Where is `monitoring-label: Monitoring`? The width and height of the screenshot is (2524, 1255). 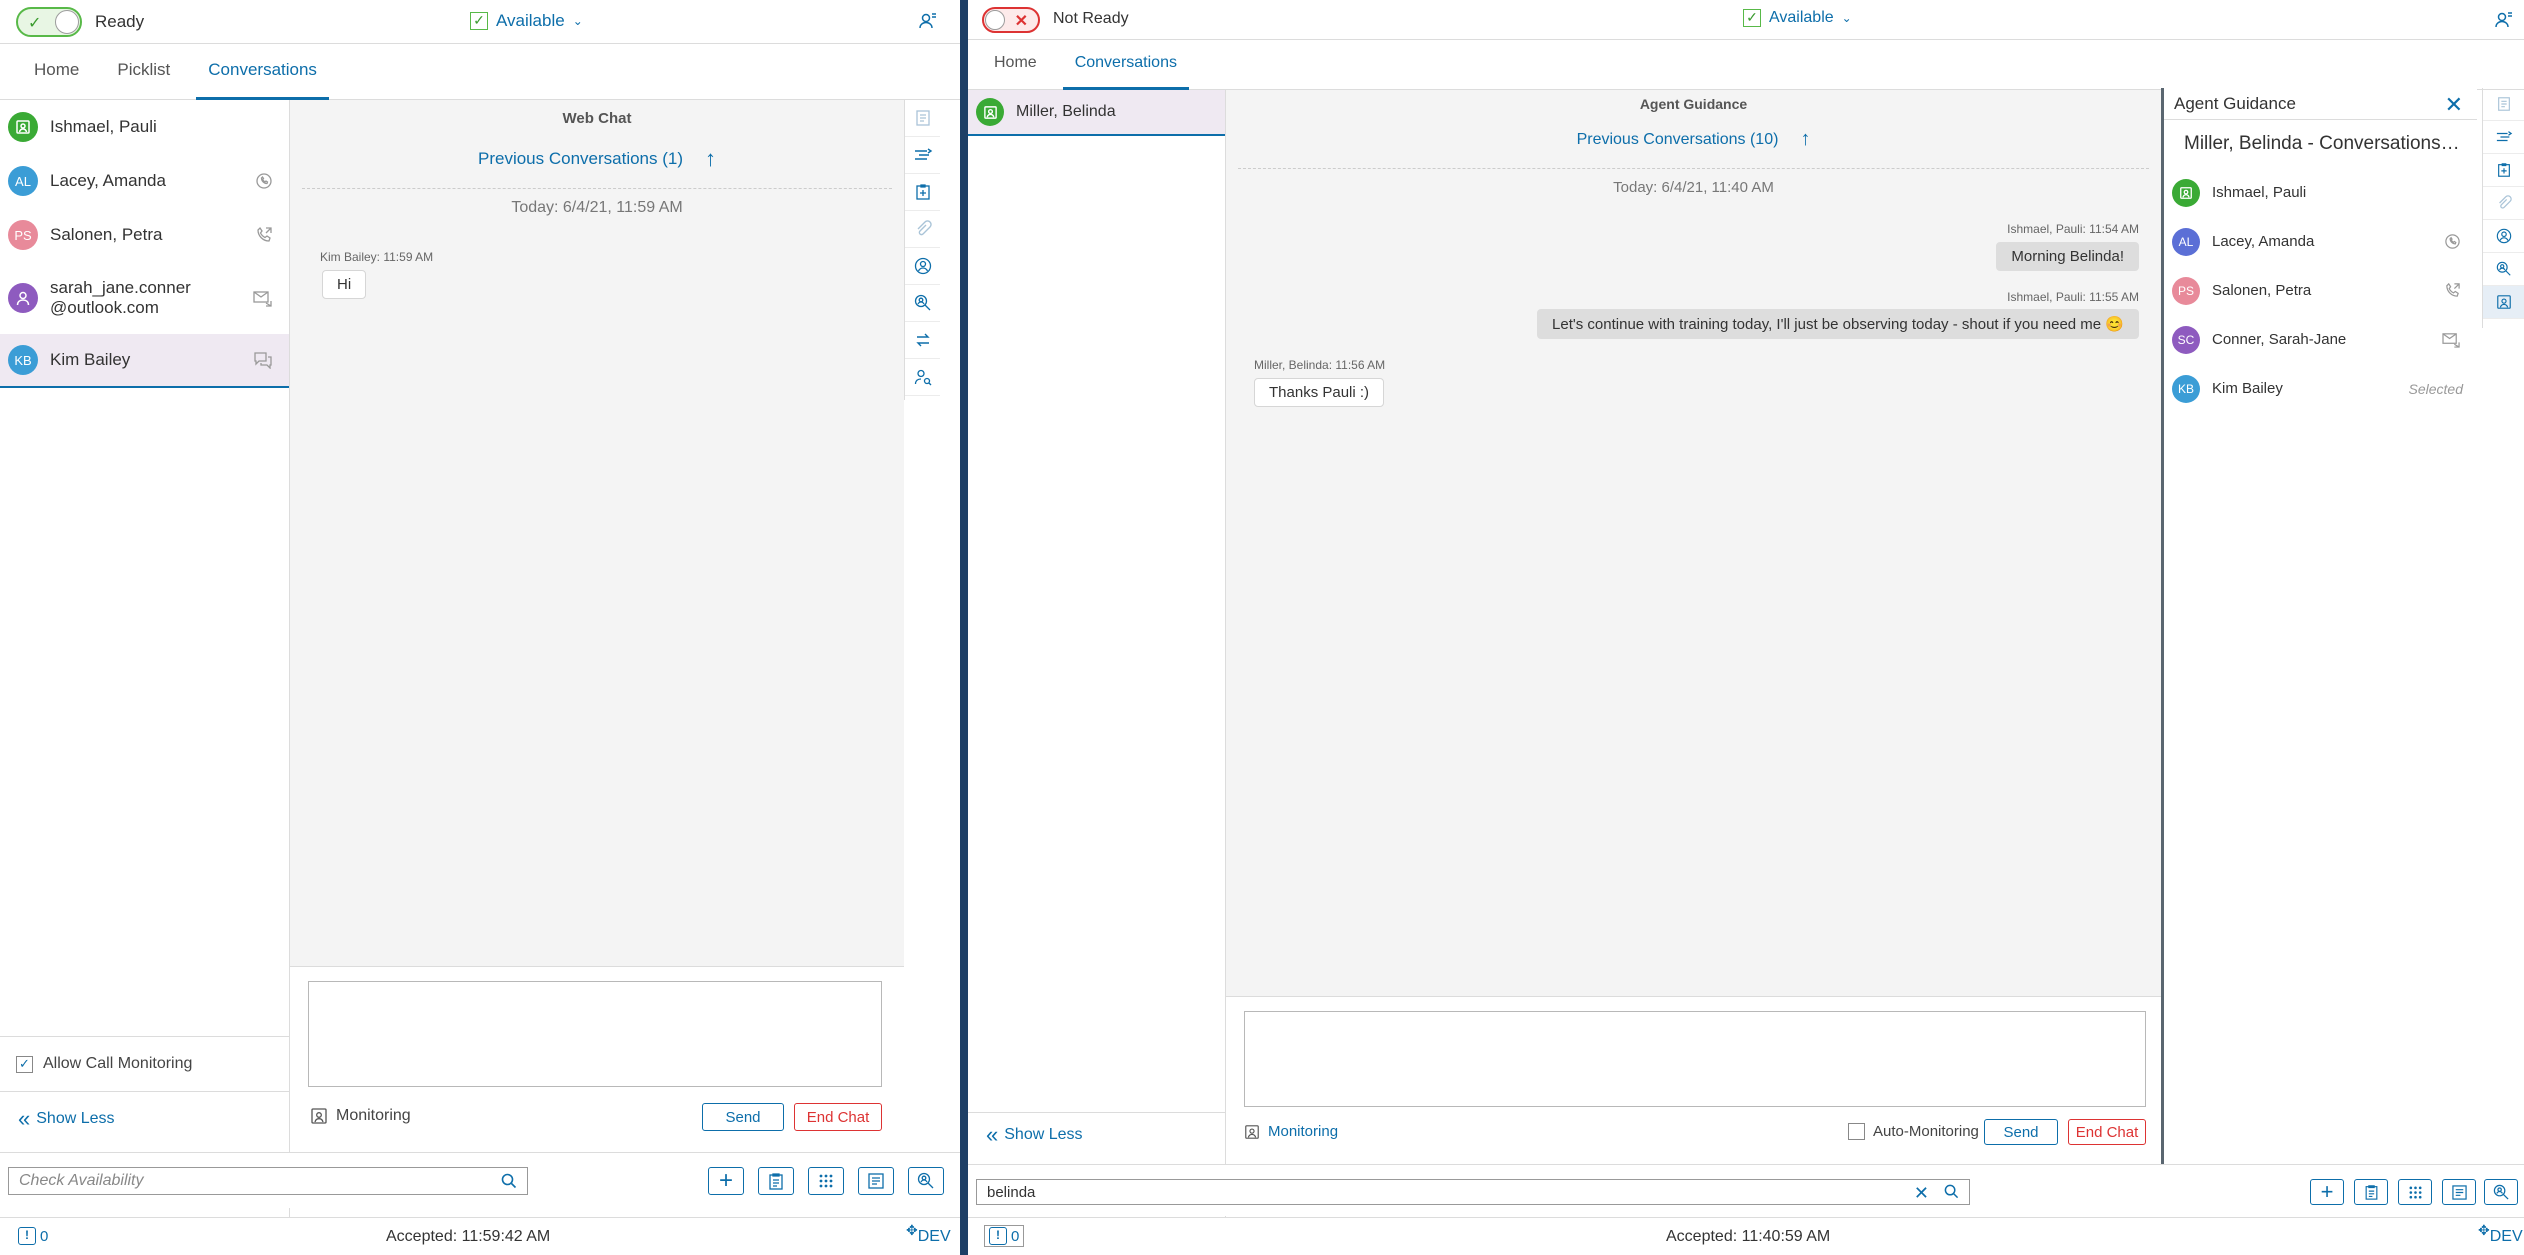
monitoring-label: Monitoring is located at coordinates (373, 1115).